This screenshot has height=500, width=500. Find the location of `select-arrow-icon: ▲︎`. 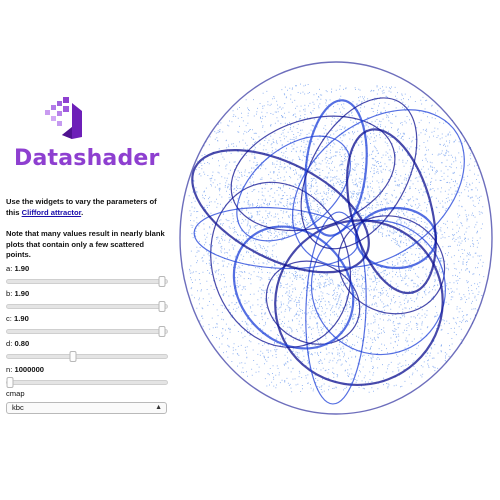

select-arrow-icon: ▲︎ is located at coordinates (158, 407).